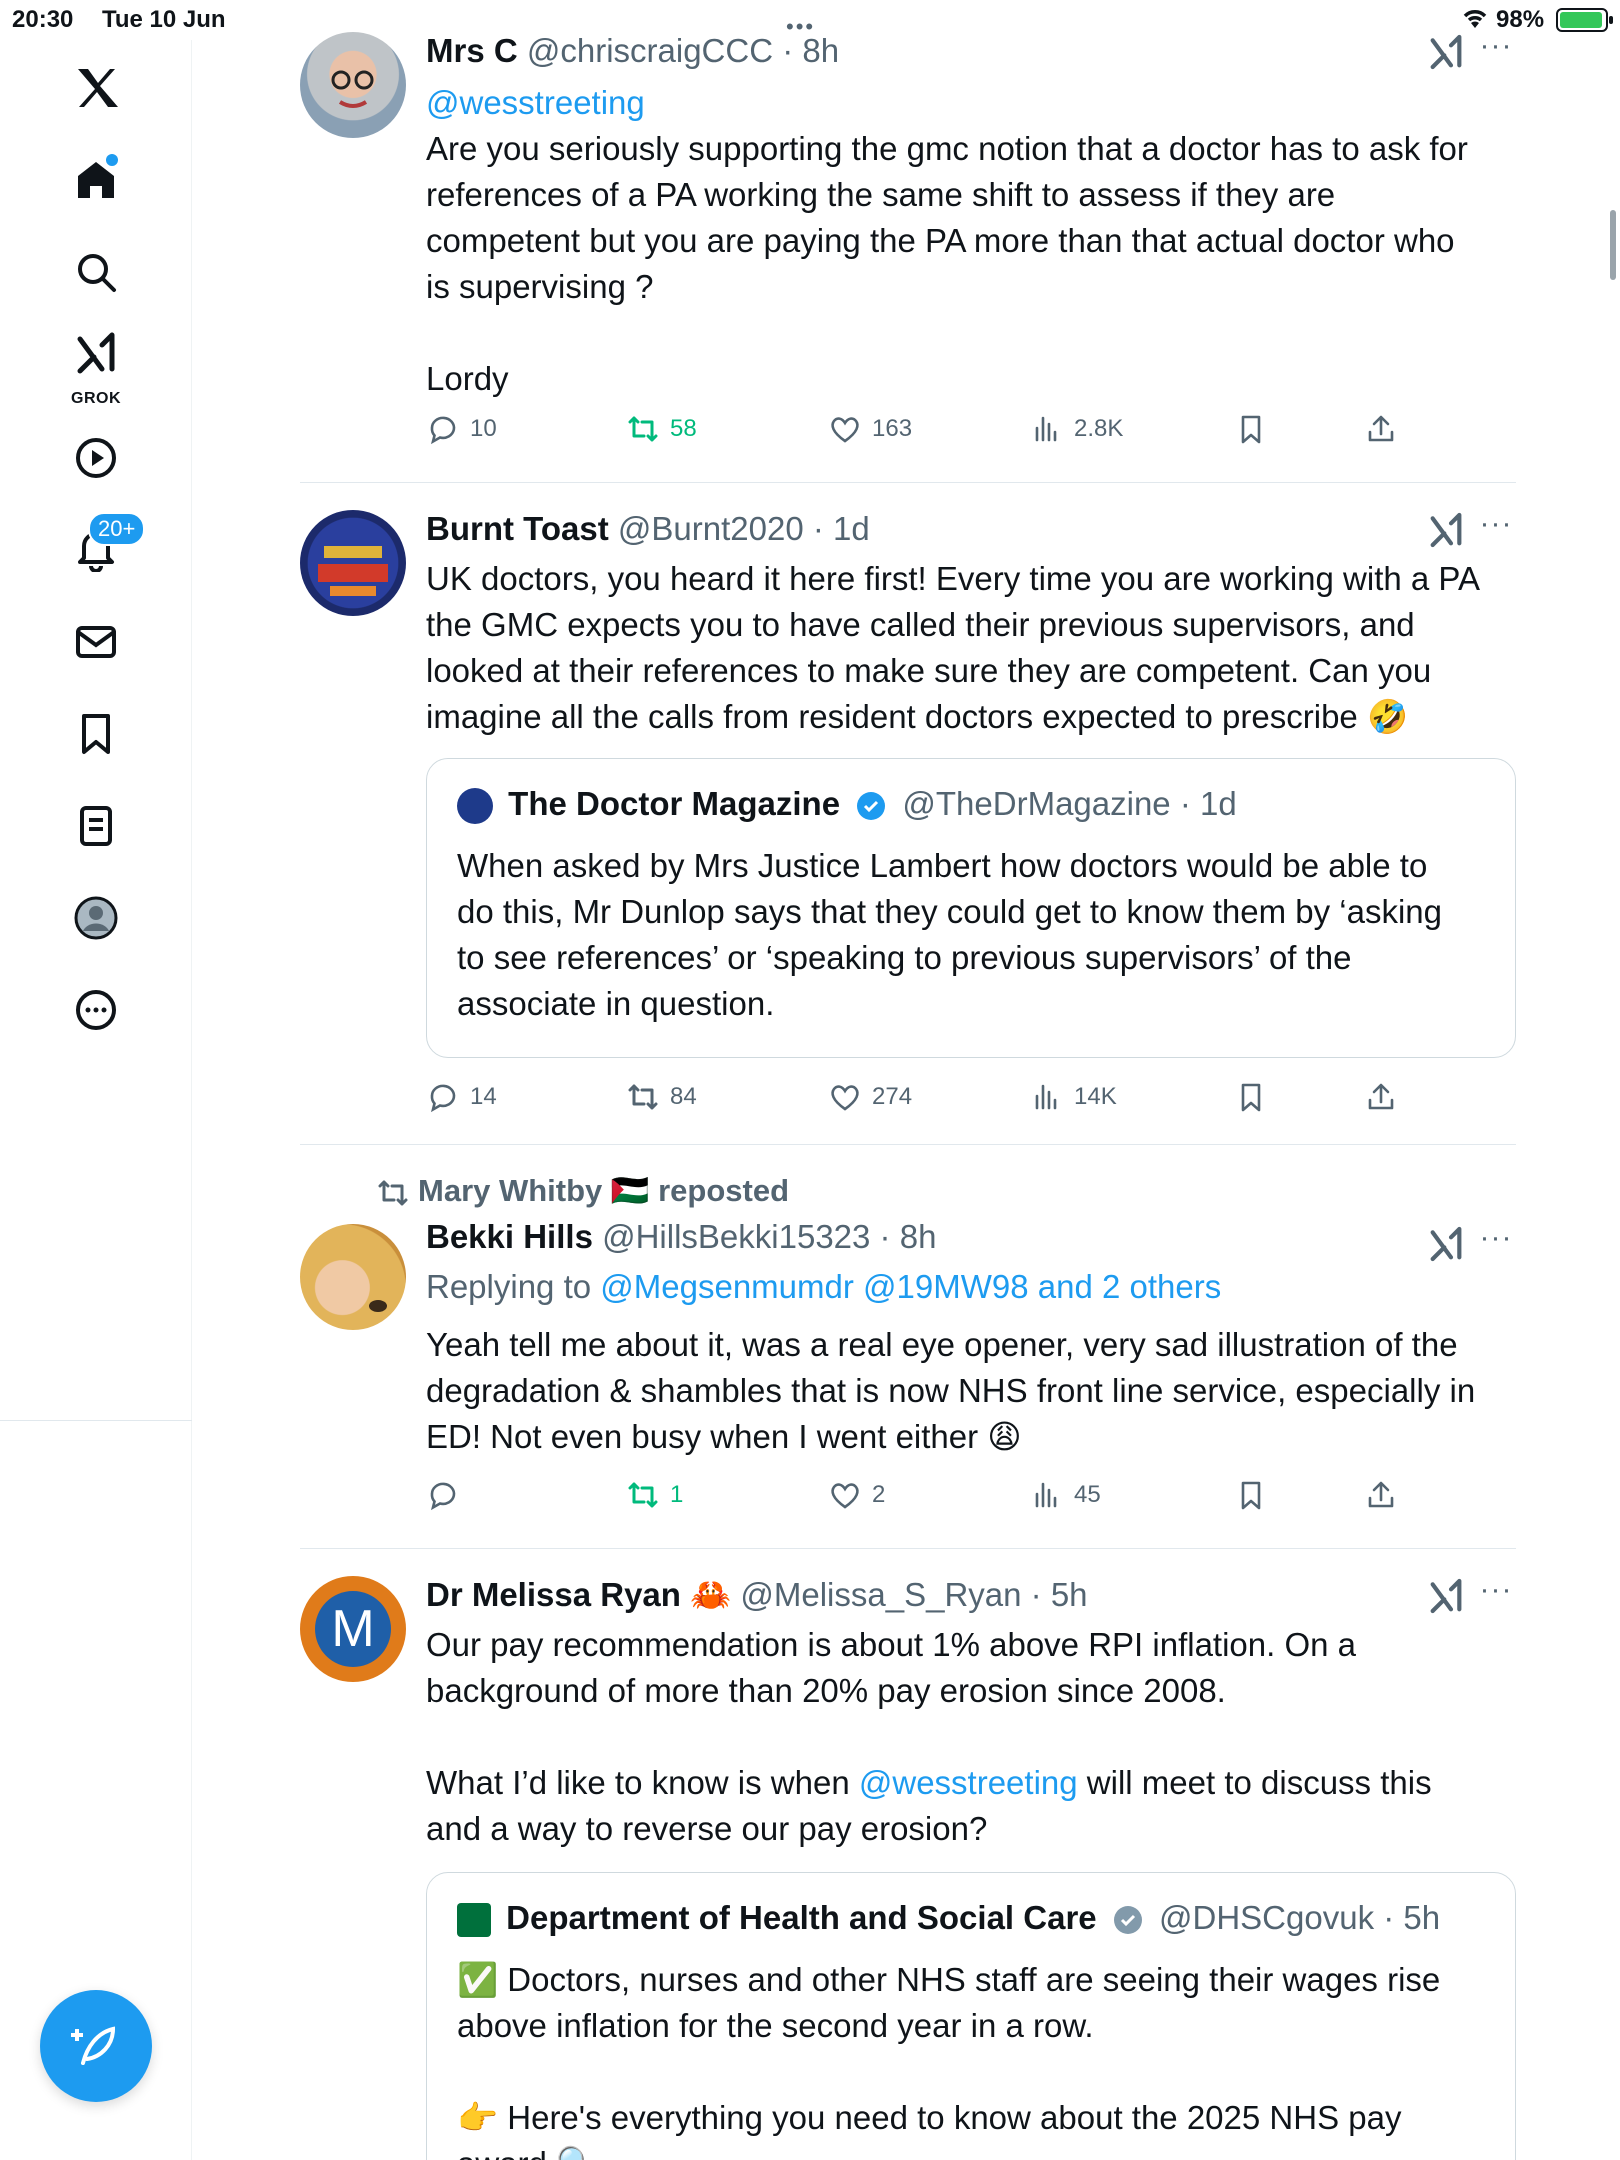 The width and height of the screenshot is (1620, 2160). Describe the element at coordinates (650, 50) in the screenshot. I see `author-handle: @chriscraigCCC` at that location.